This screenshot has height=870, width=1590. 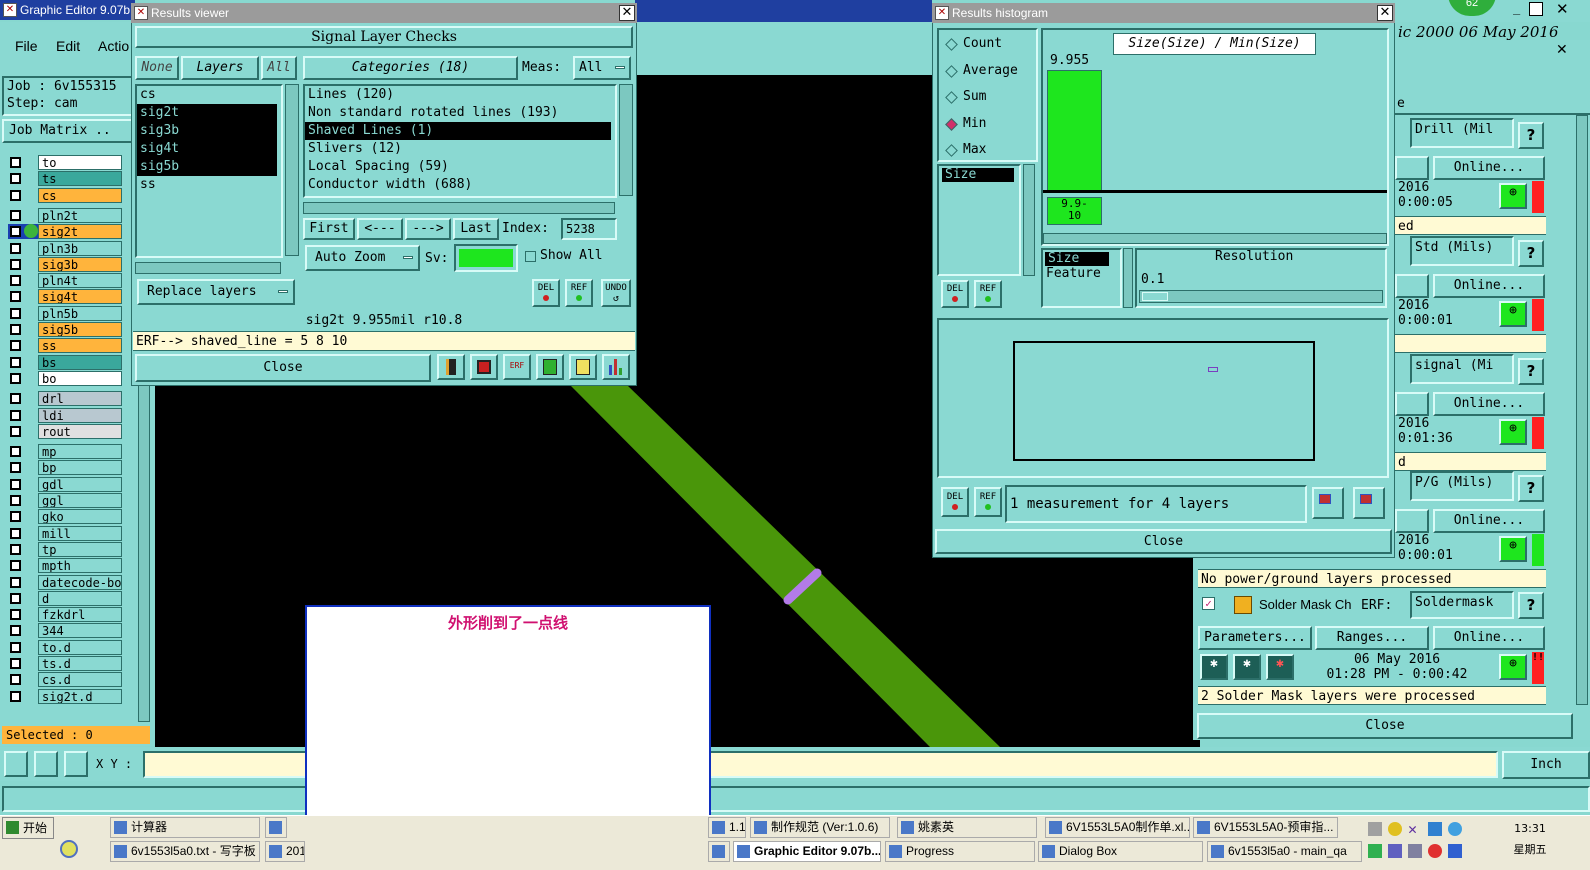 I want to click on taskbar-button: 6v1553l5a0.txt - 写字板, so click(x=185, y=851).